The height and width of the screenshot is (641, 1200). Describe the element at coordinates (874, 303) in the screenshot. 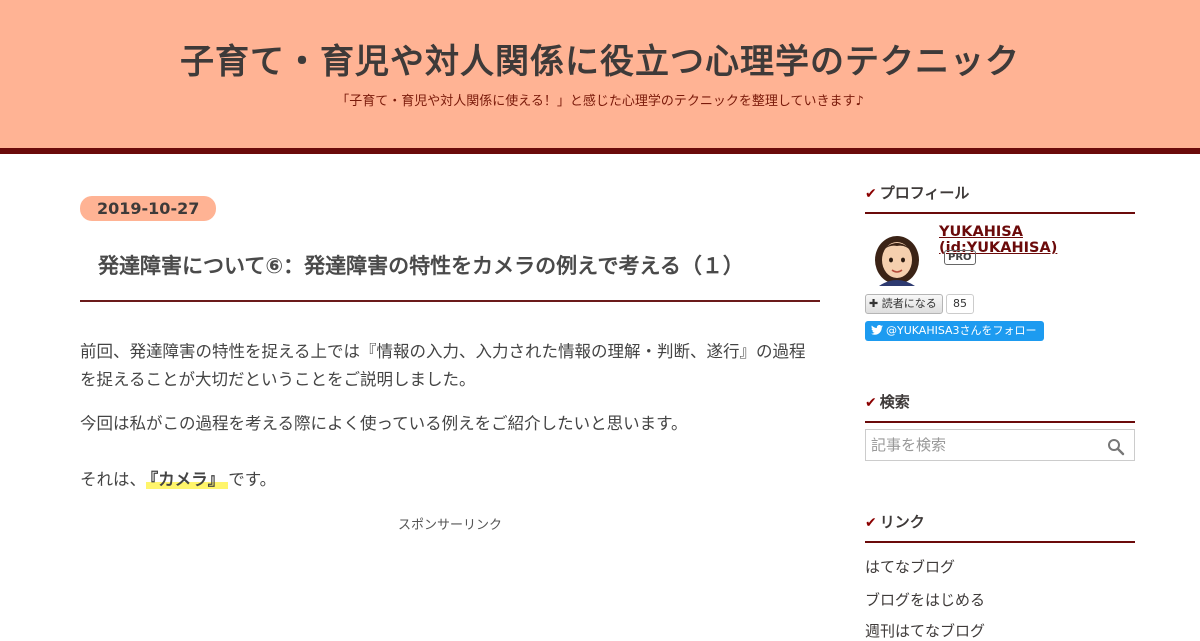

I see `plus-icon: ✚` at that location.